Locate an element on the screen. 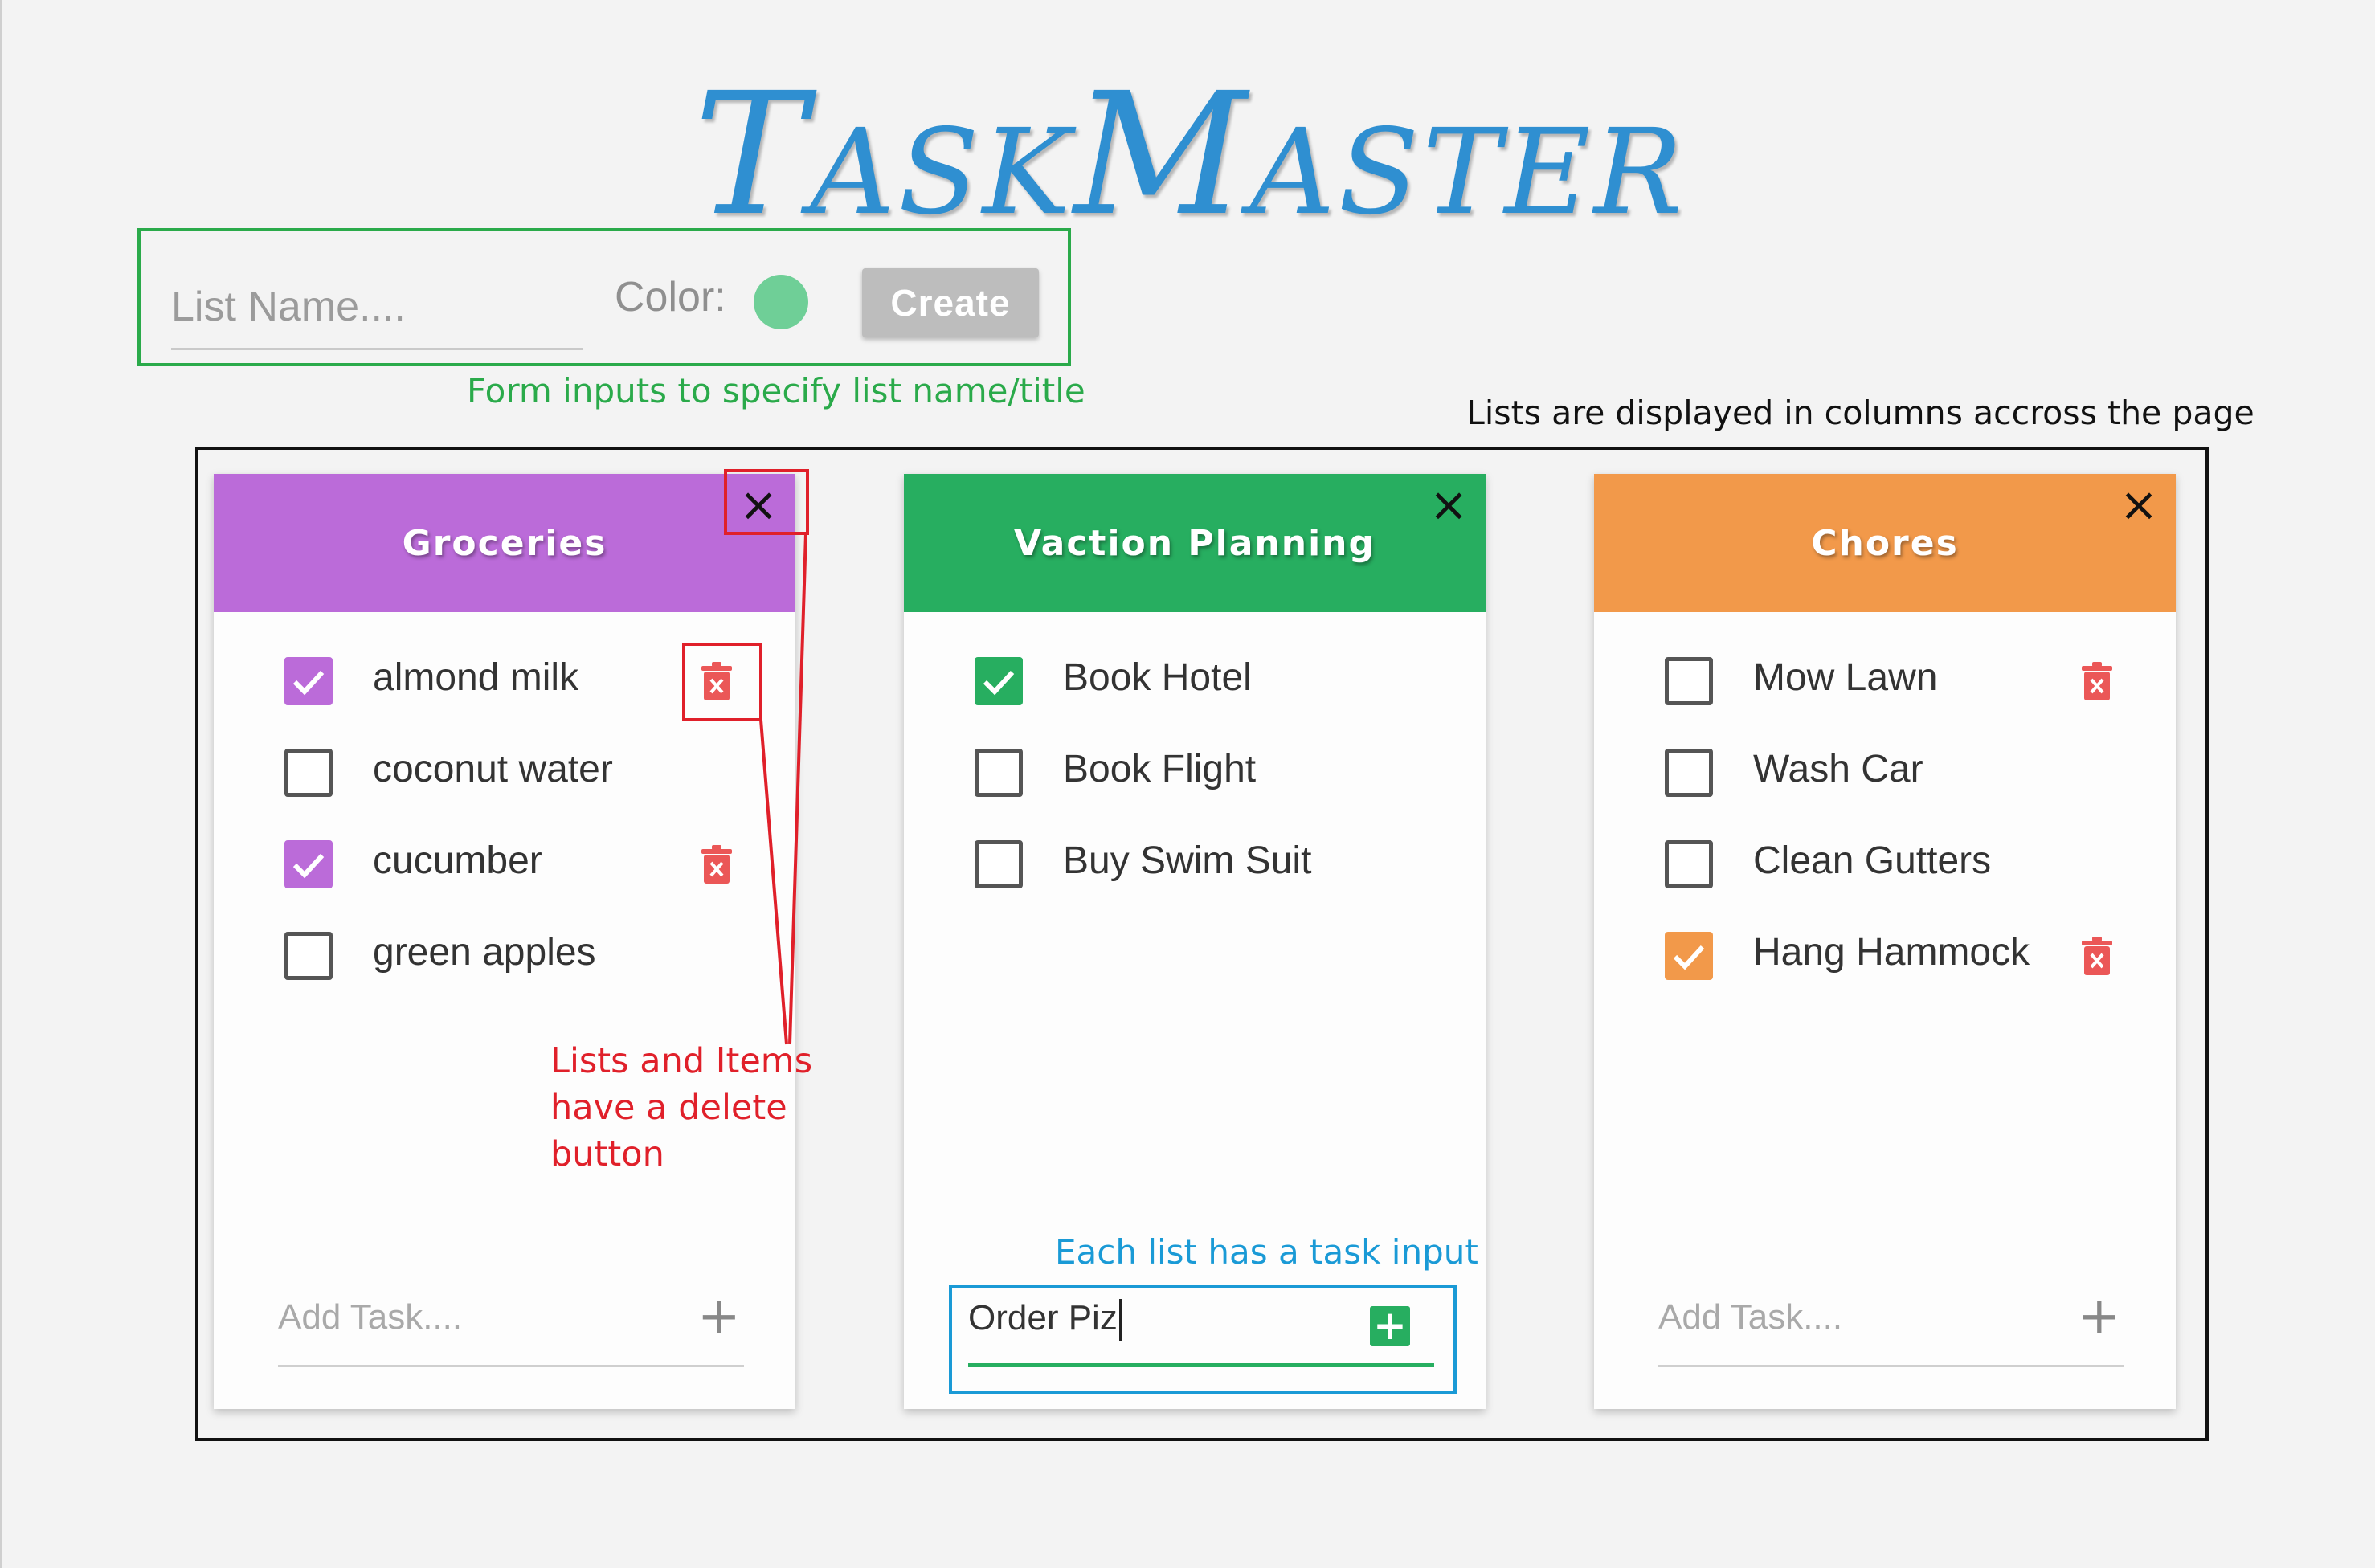 The image size is (2375, 1568). task-text: Mow Lawn is located at coordinates (1845, 677).